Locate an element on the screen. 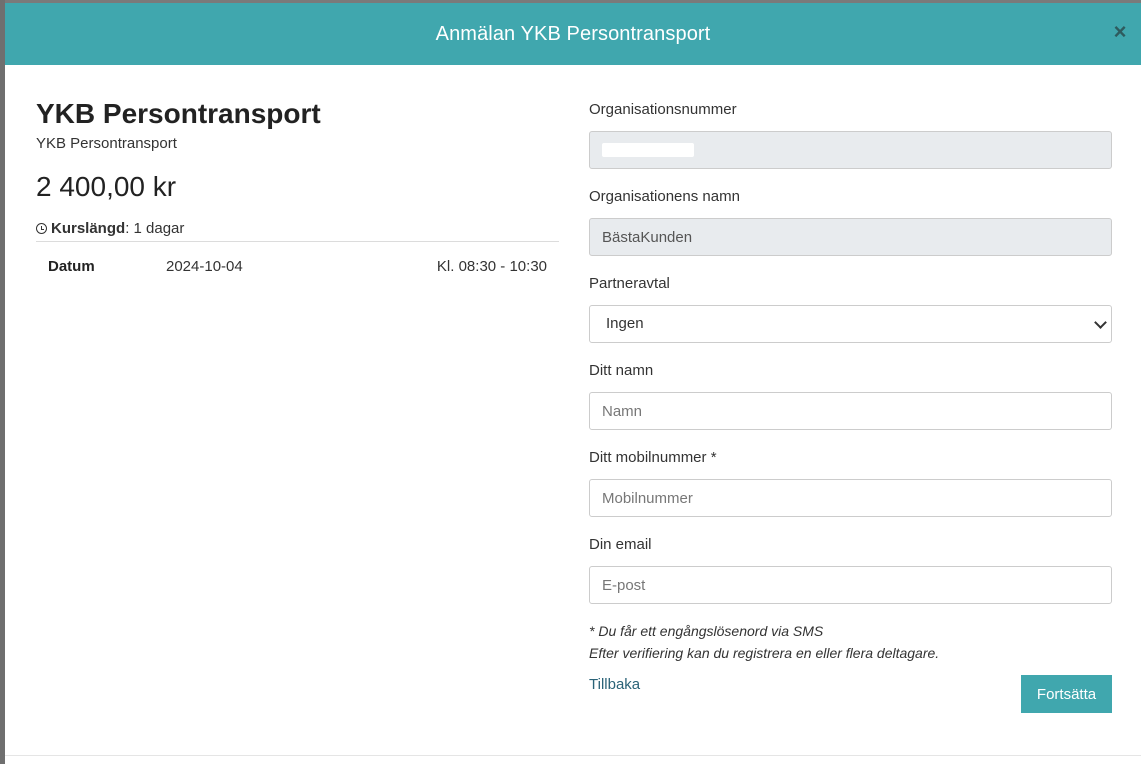 The height and width of the screenshot is (764, 1141). form-actions: Tillbaka Fortsätta is located at coordinates (850, 705).